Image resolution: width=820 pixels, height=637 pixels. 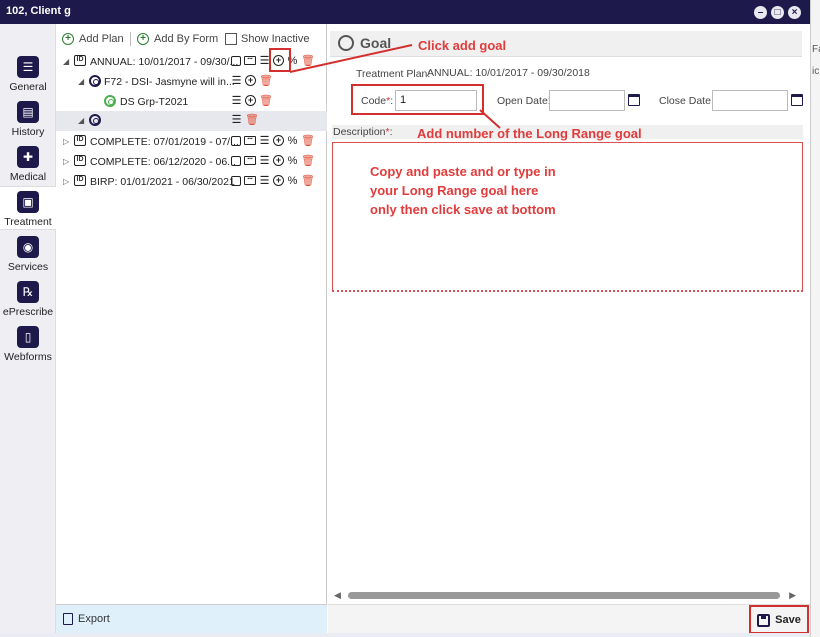 I want to click on add-goal-highlight, so click(x=280, y=60).